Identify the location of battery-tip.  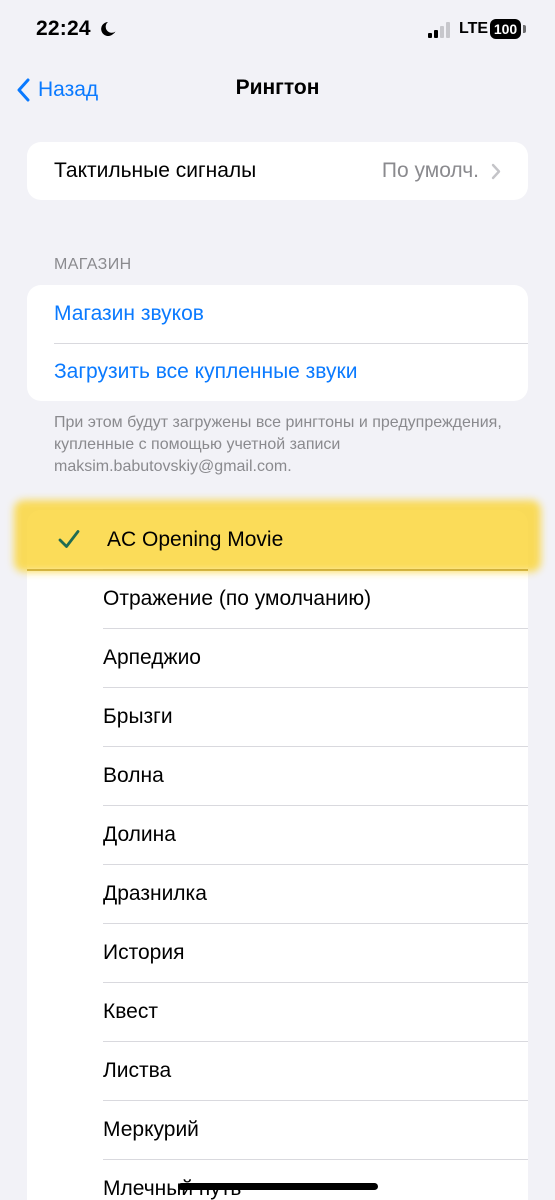
(524, 29).